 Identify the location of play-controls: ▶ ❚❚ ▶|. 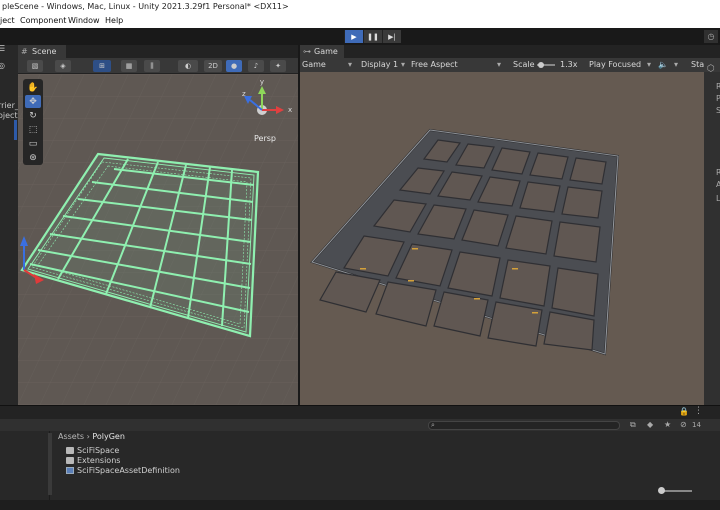
(372, 36).